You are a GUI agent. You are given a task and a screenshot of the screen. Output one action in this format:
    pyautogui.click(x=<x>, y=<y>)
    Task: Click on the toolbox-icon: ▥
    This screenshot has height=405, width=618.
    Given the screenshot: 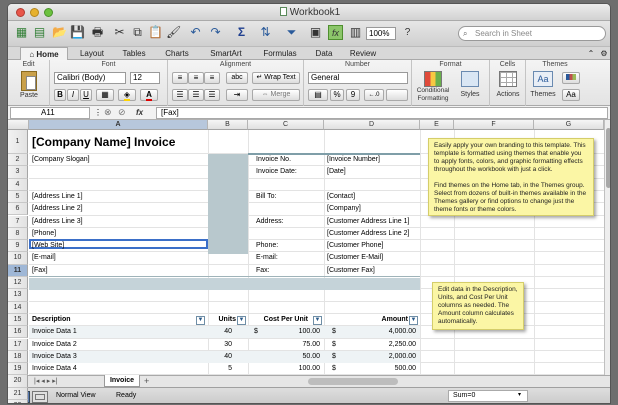 What is the action you would take?
    pyautogui.click(x=355, y=32)
    